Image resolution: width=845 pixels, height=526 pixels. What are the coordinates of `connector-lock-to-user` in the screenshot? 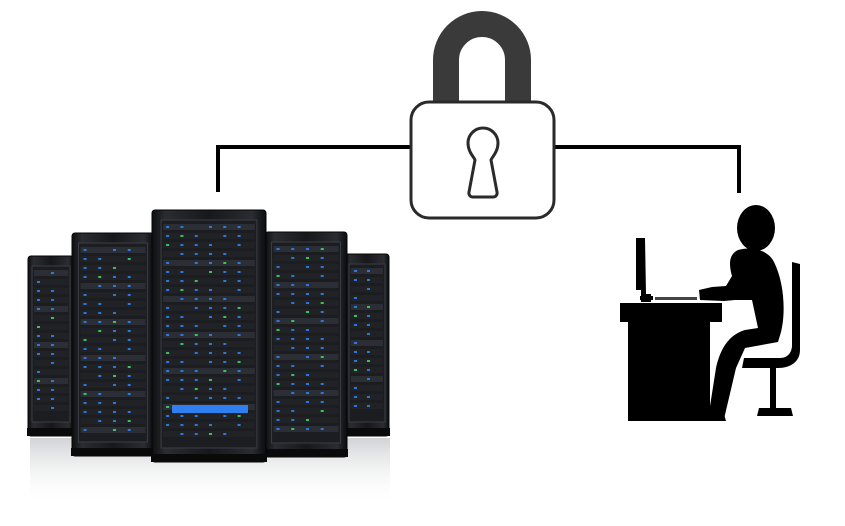 It's located at (648, 169).